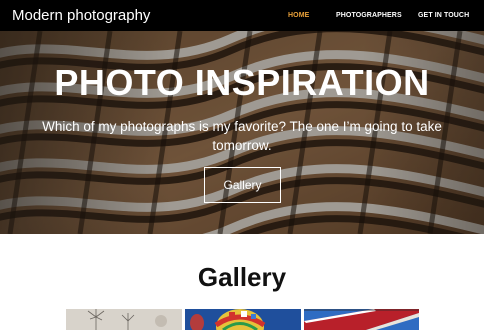 The image size is (484, 330). What do you see at coordinates (369, 16) in the screenshot?
I see `nav-link-photographers: PHOTOGRAPHERS` at bounding box center [369, 16].